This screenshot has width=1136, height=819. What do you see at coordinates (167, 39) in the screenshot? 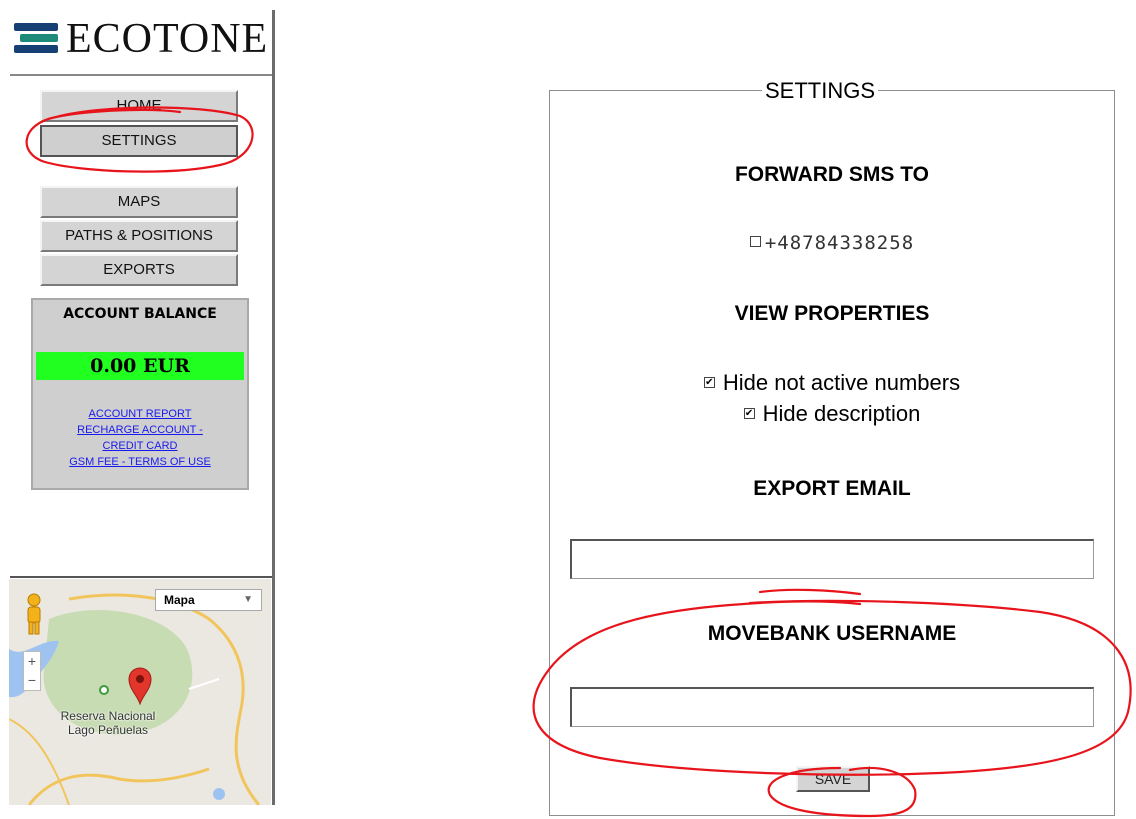
I see `logo-text: ECOTONE` at bounding box center [167, 39].